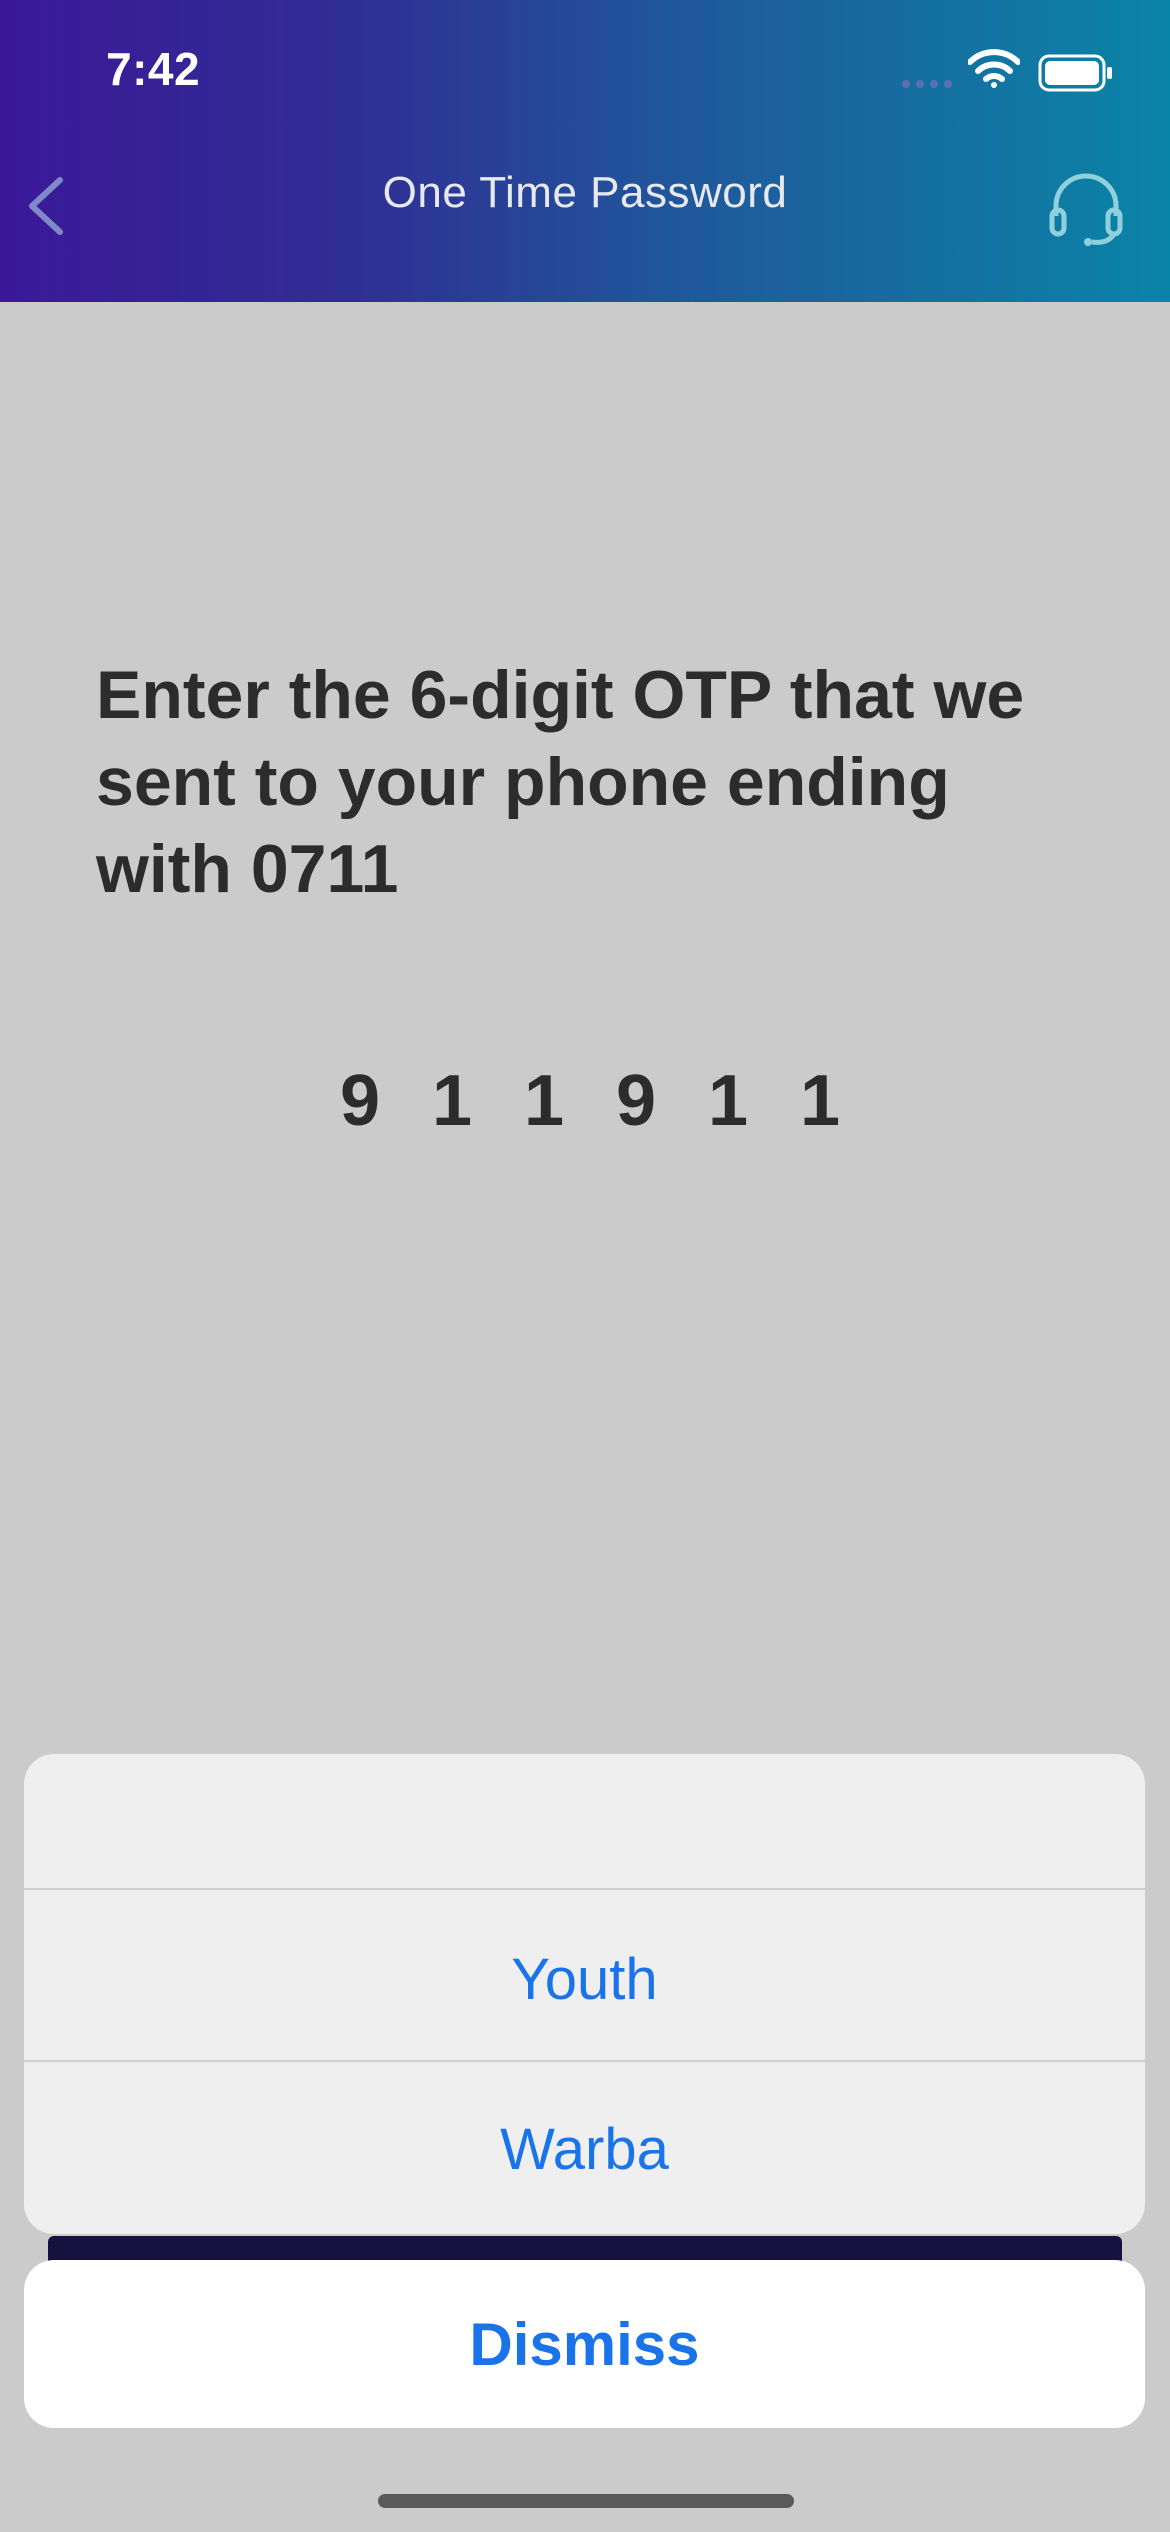 The image size is (1170, 2532). I want to click on otp-input: 9 1 1 9 1 1, so click(590, 1101).